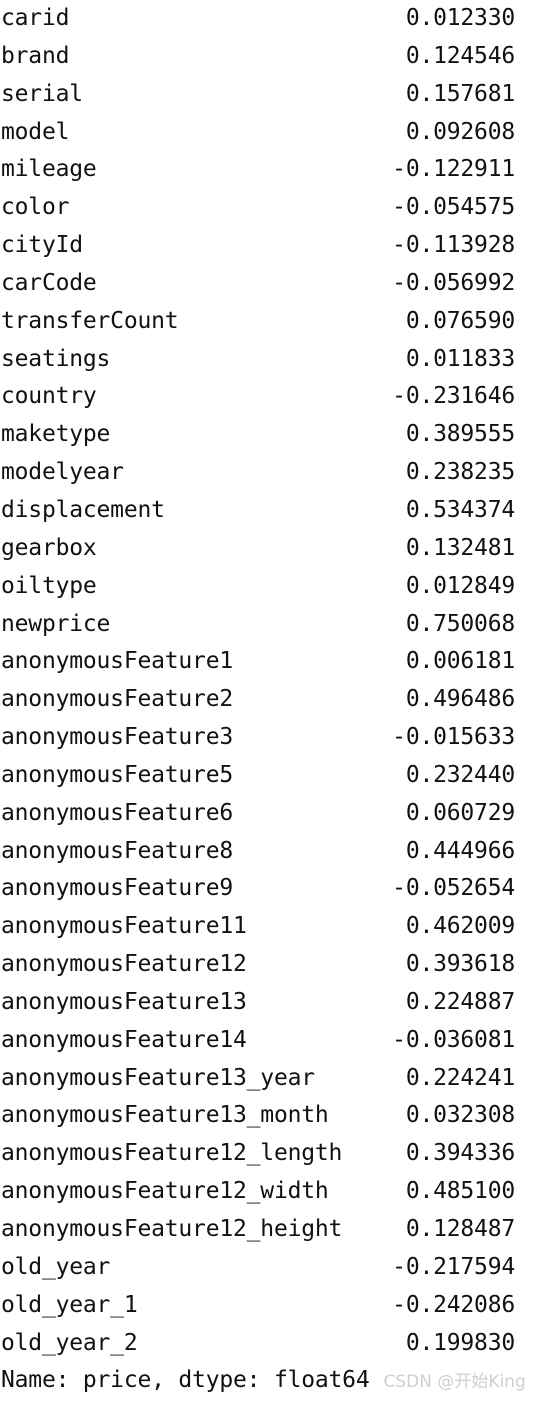  What do you see at coordinates (35, 131) in the screenshot?
I see `series-index-label: model` at bounding box center [35, 131].